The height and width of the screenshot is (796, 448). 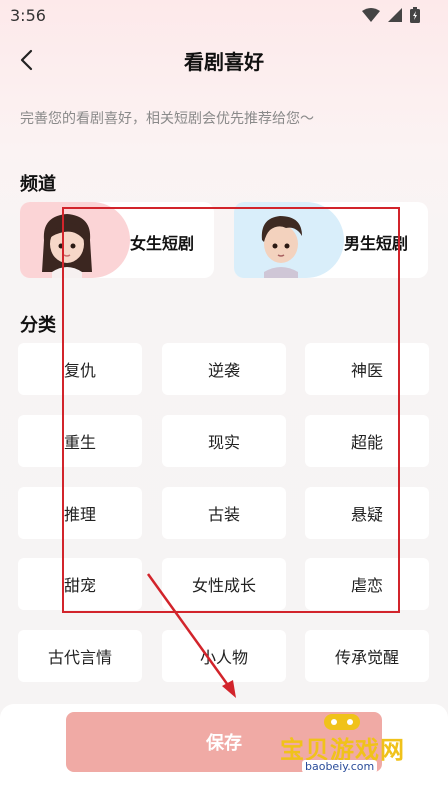 I want to click on annotation-arrow-icon, so click(x=191, y=635).